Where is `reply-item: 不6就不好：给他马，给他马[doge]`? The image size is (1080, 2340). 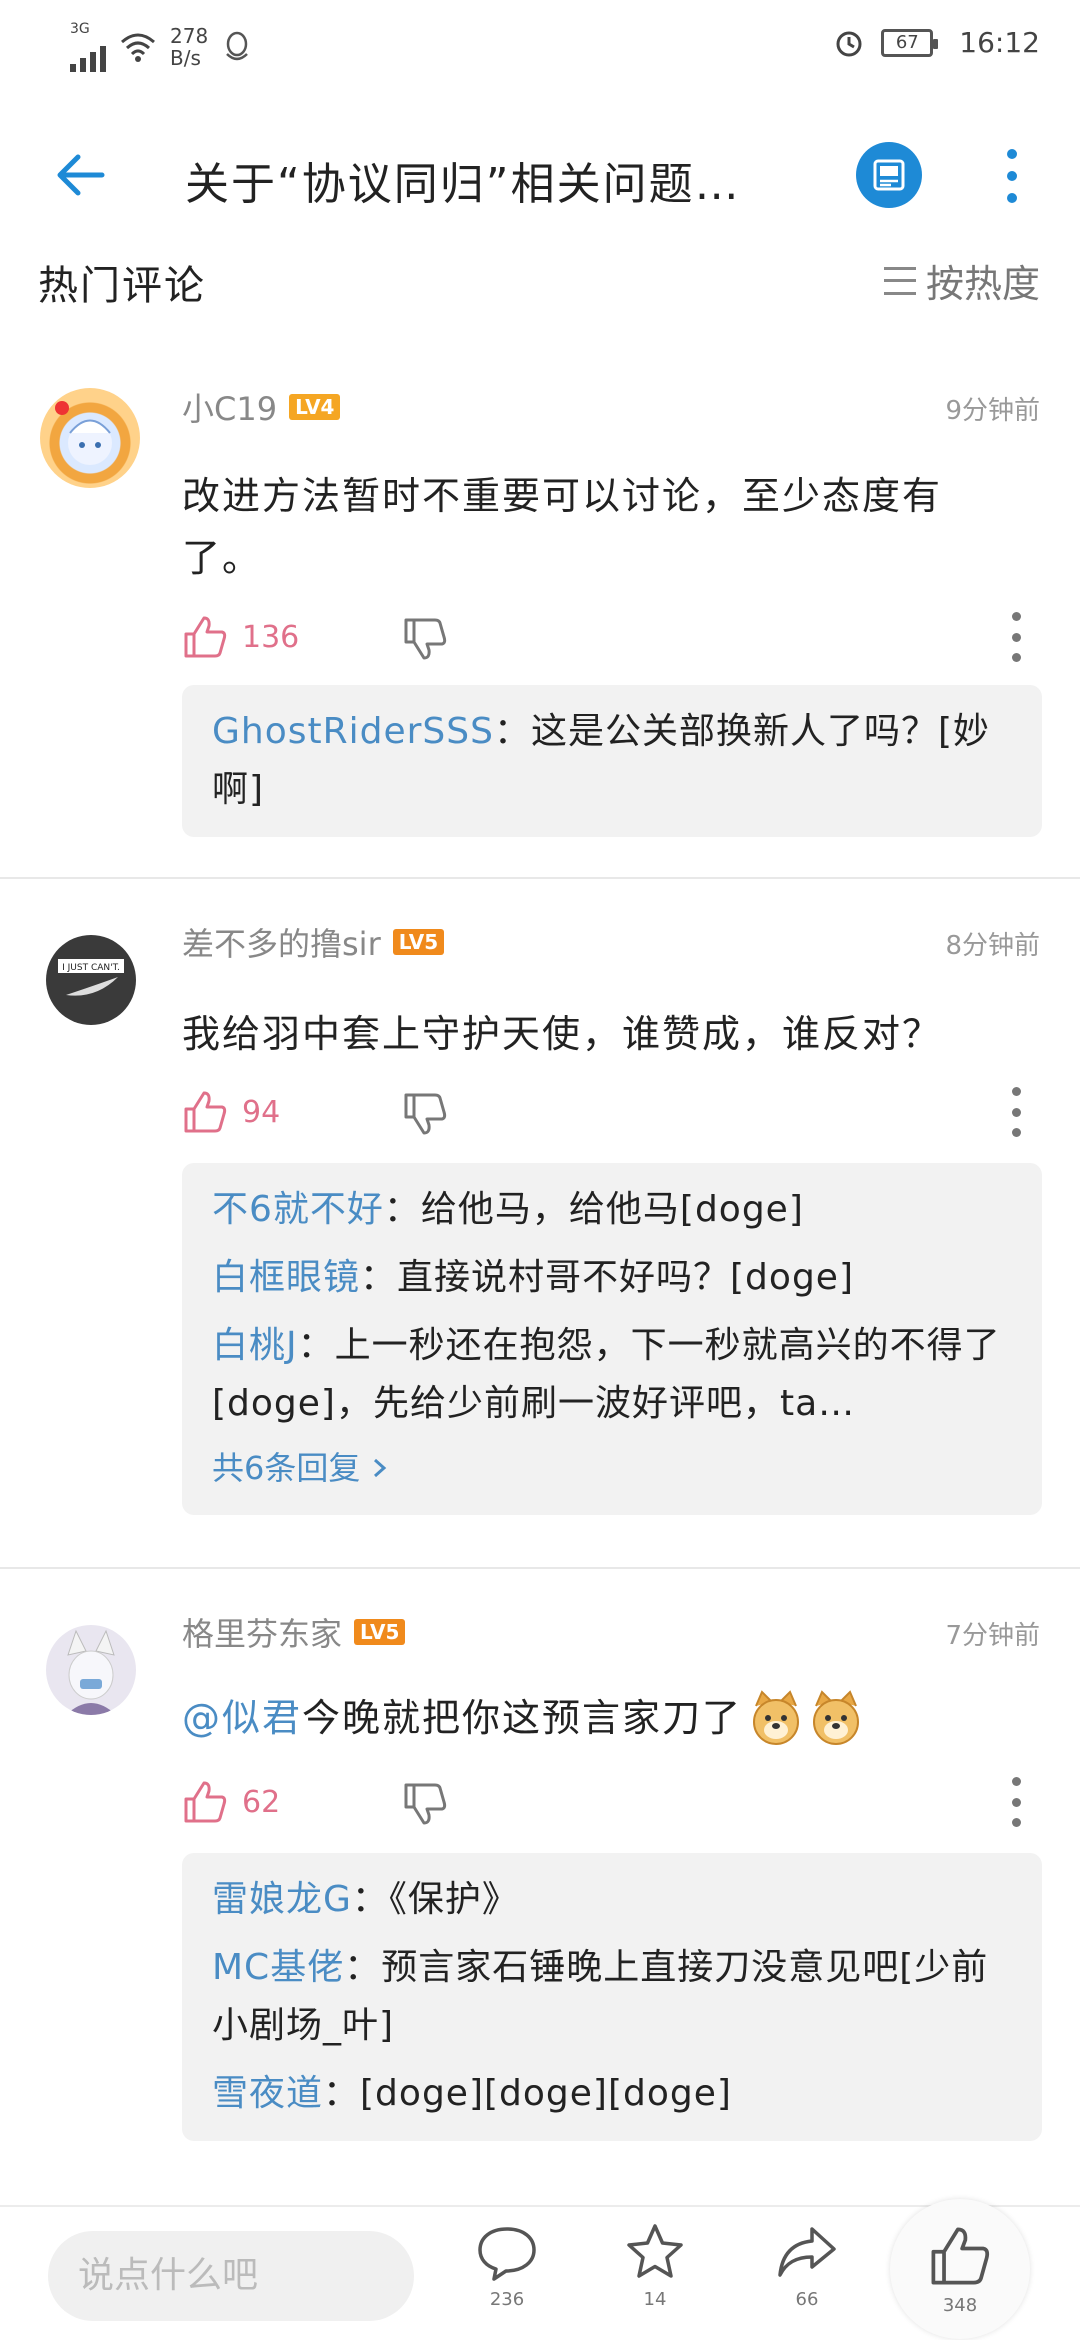 reply-item: 不6就不好：给他马，给他马[doge] is located at coordinates (612, 1210).